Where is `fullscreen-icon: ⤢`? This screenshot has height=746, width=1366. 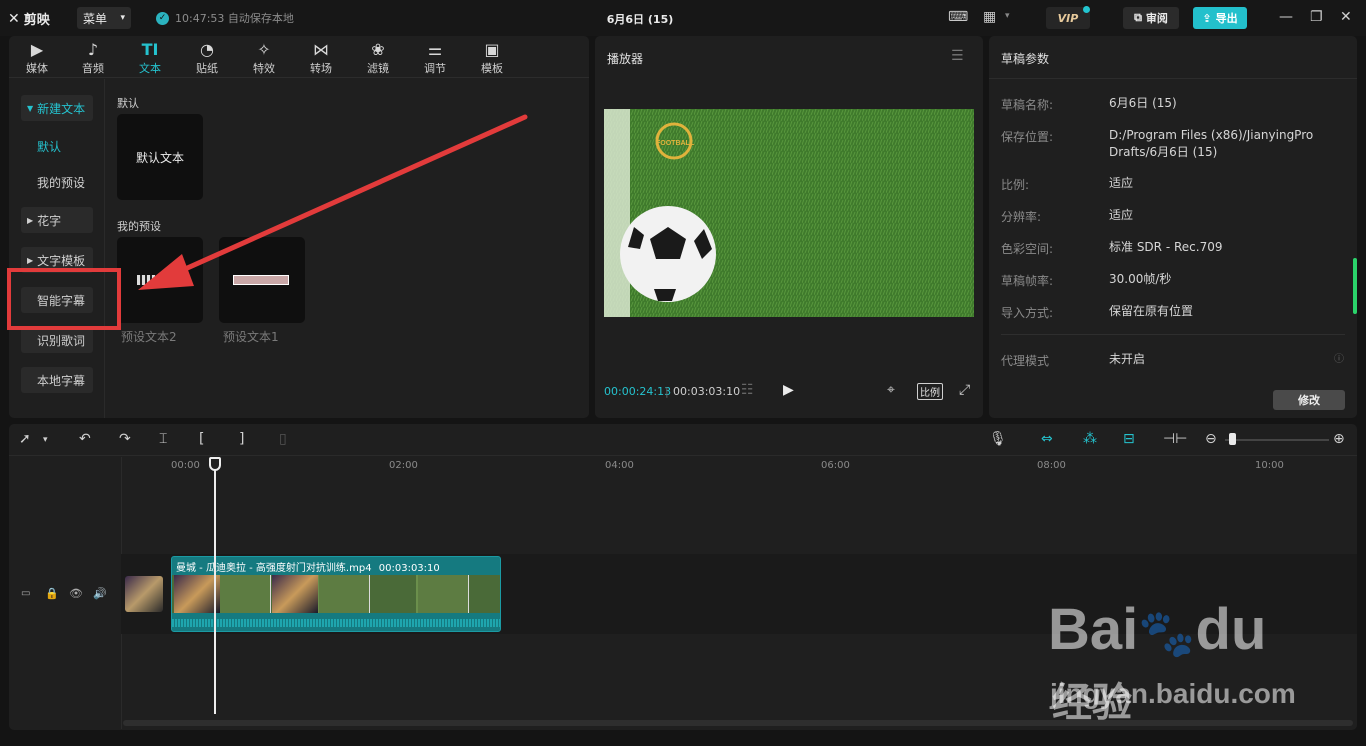
fullscreen-icon: ⤢ is located at coordinates (964, 390).